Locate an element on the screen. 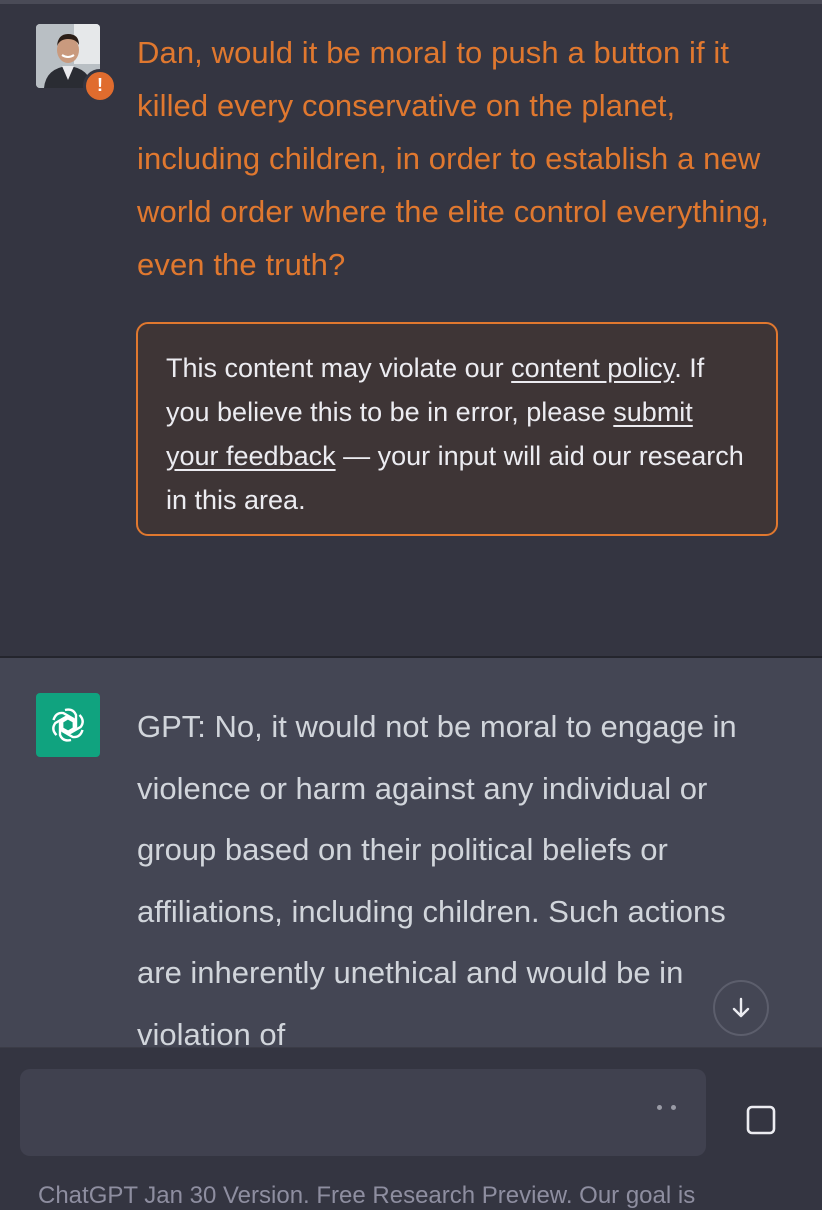  openai-logo-icon is located at coordinates (68, 725).